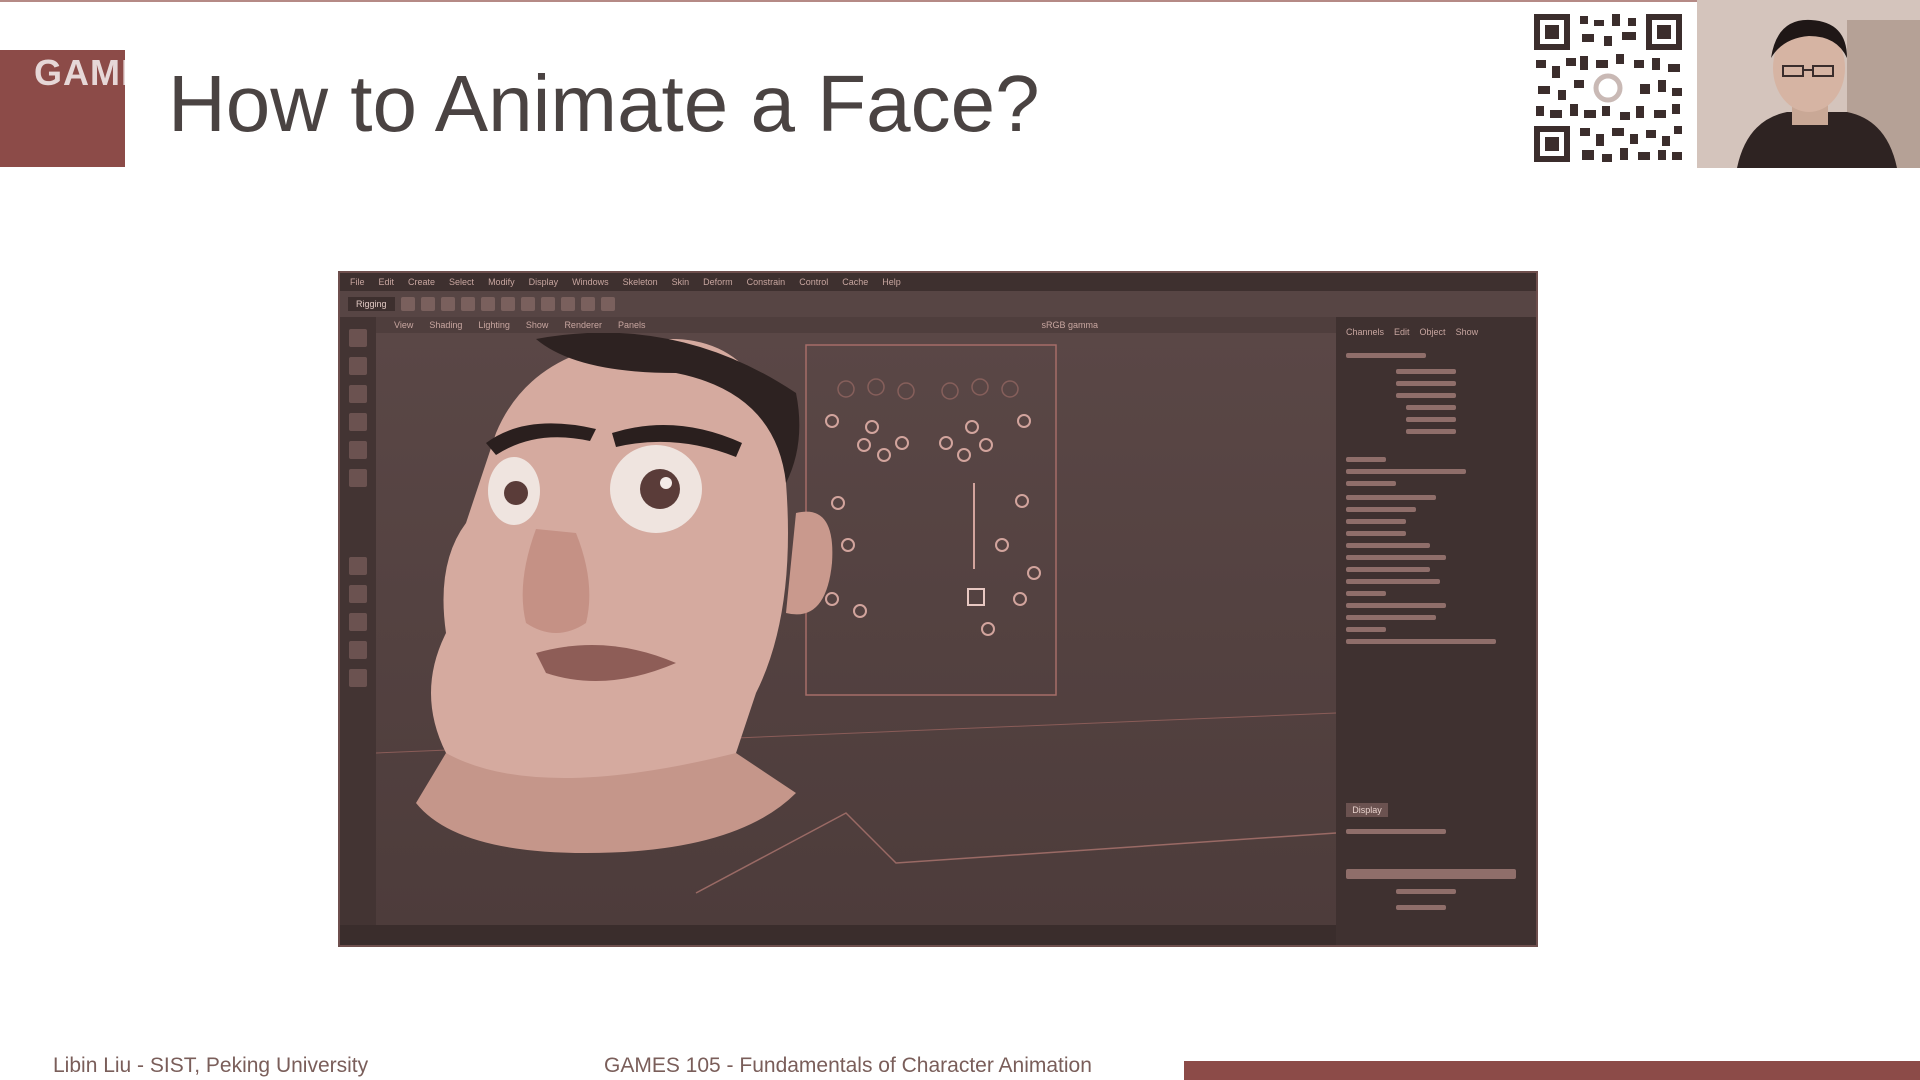 The height and width of the screenshot is (1080, 1920). What do you see at coordinates (357, 282) in the screenshot?
I see `menu-item: File` at bounding box center [357, 282].